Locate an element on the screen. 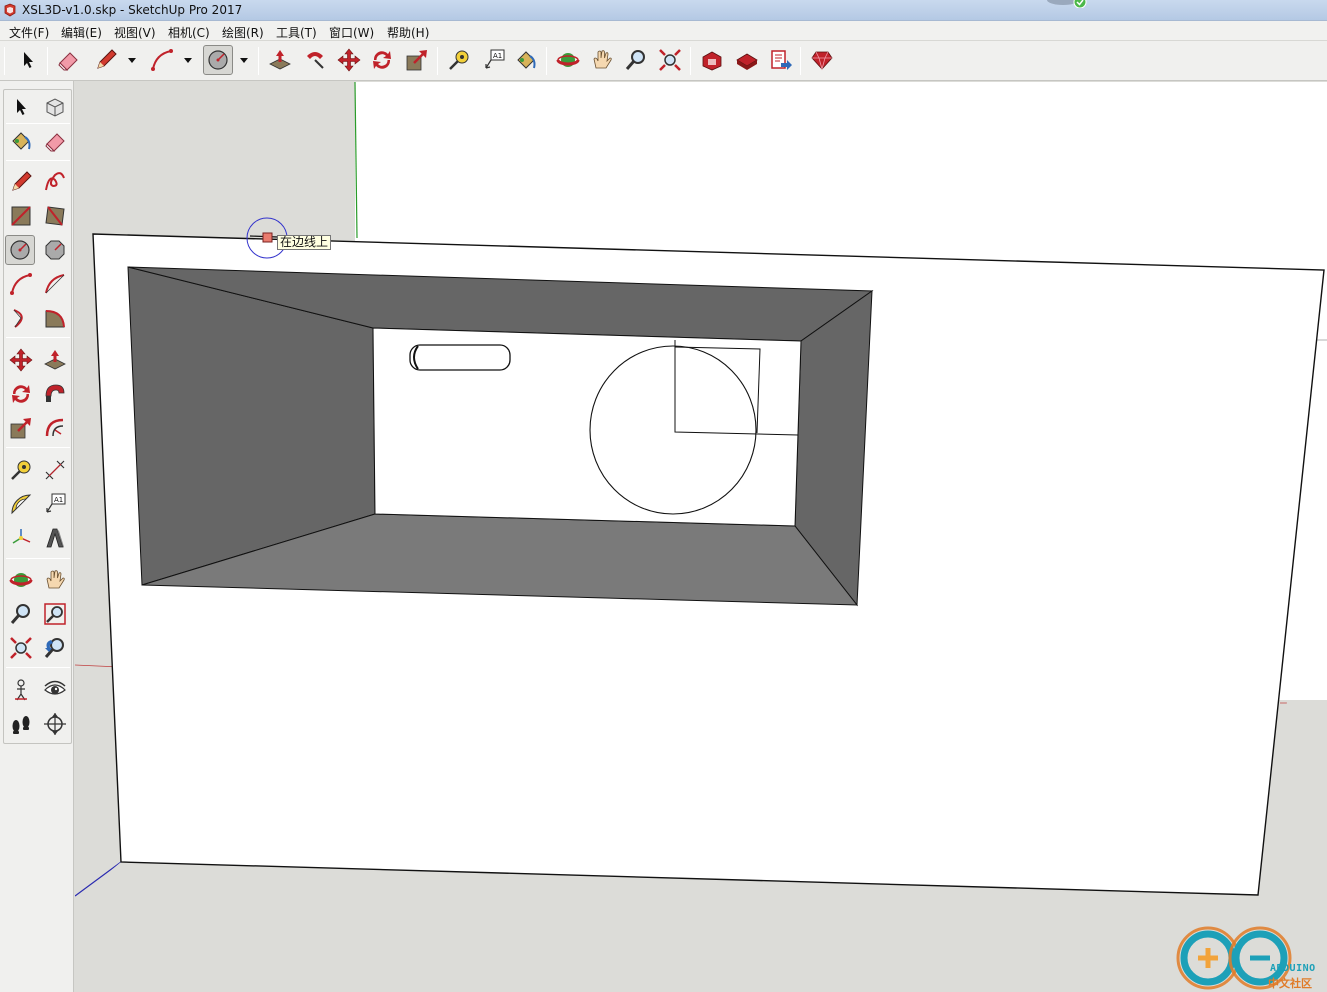 Image resolution: width=1327 pixels, height=992 pixels. large-tool-set: A1 is located at coordinates (37, 536).